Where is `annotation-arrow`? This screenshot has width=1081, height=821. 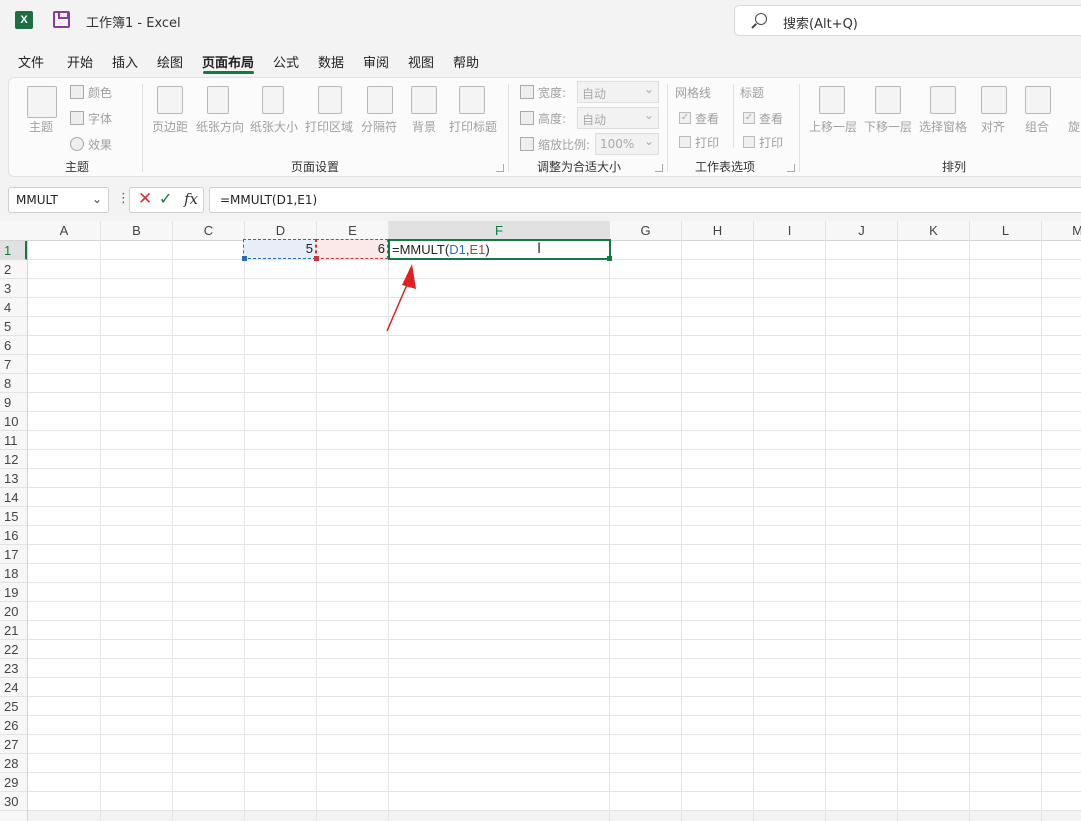
annotation-arrow is located at coordinates (401, 298).